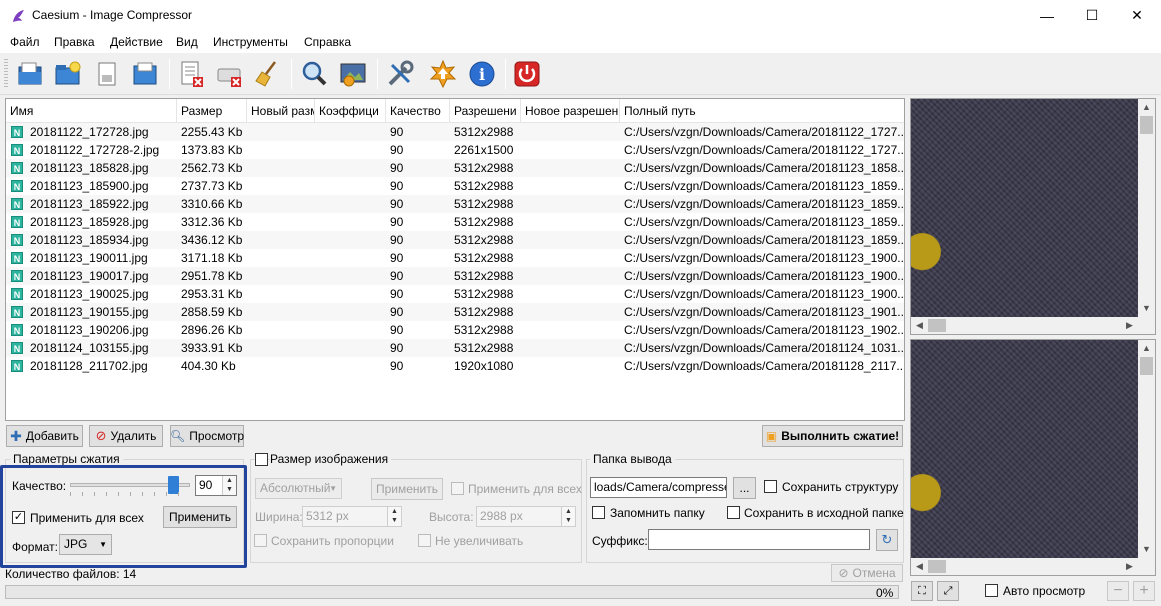 The height and width of the screenshot is (606, 1161). What do you see at coordinates (598, 512) in the screenshot?
I see `remember-folder-checkbox` at bounding box center [598, 512].